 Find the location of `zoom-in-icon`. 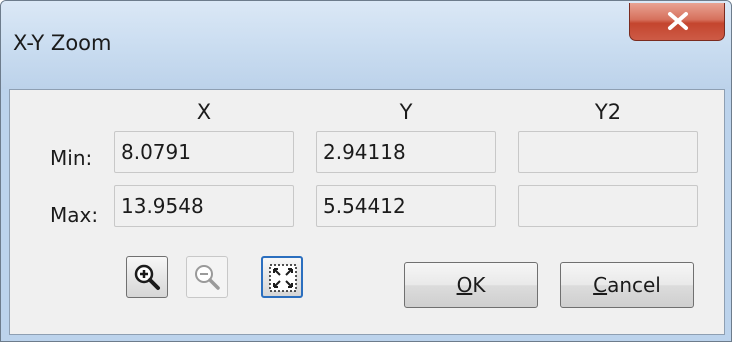

zoom-in-icon is located at coordinates (147, 277).